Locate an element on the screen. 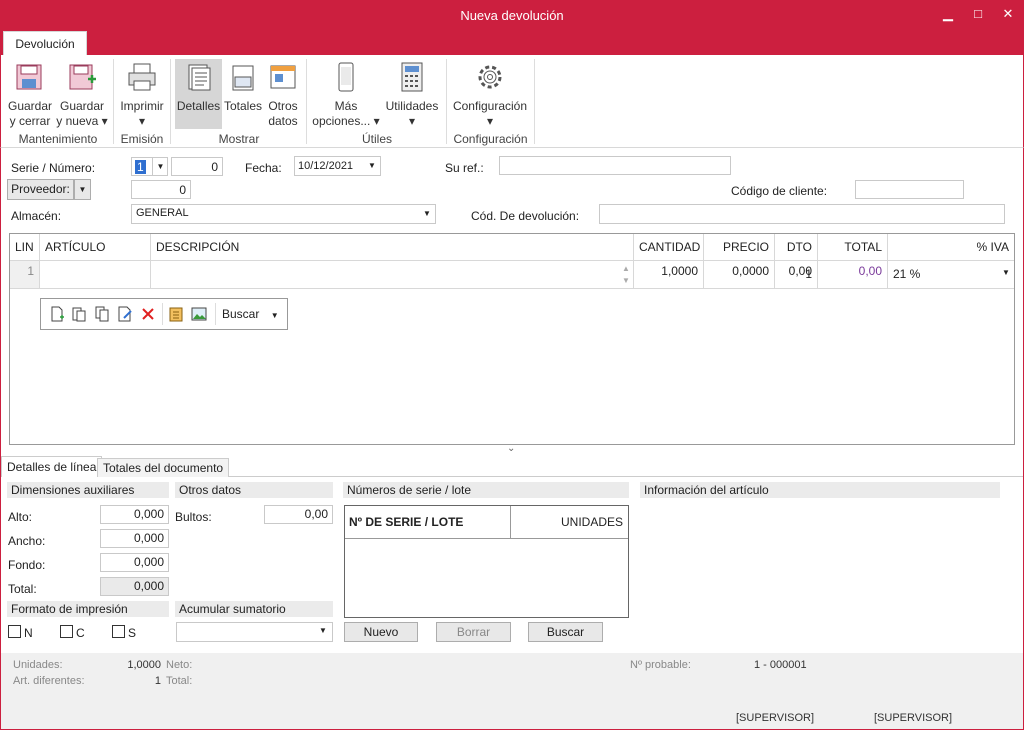 This screenshot has width=1024, height=730. other-data-label-1: Otros is located at coordinates (283, 106).